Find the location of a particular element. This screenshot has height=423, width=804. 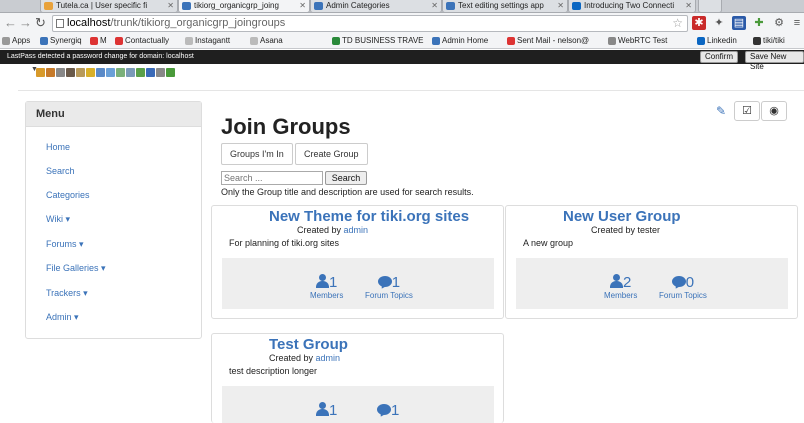

members-stat: 1 Members is located at coordinates (326, 287).